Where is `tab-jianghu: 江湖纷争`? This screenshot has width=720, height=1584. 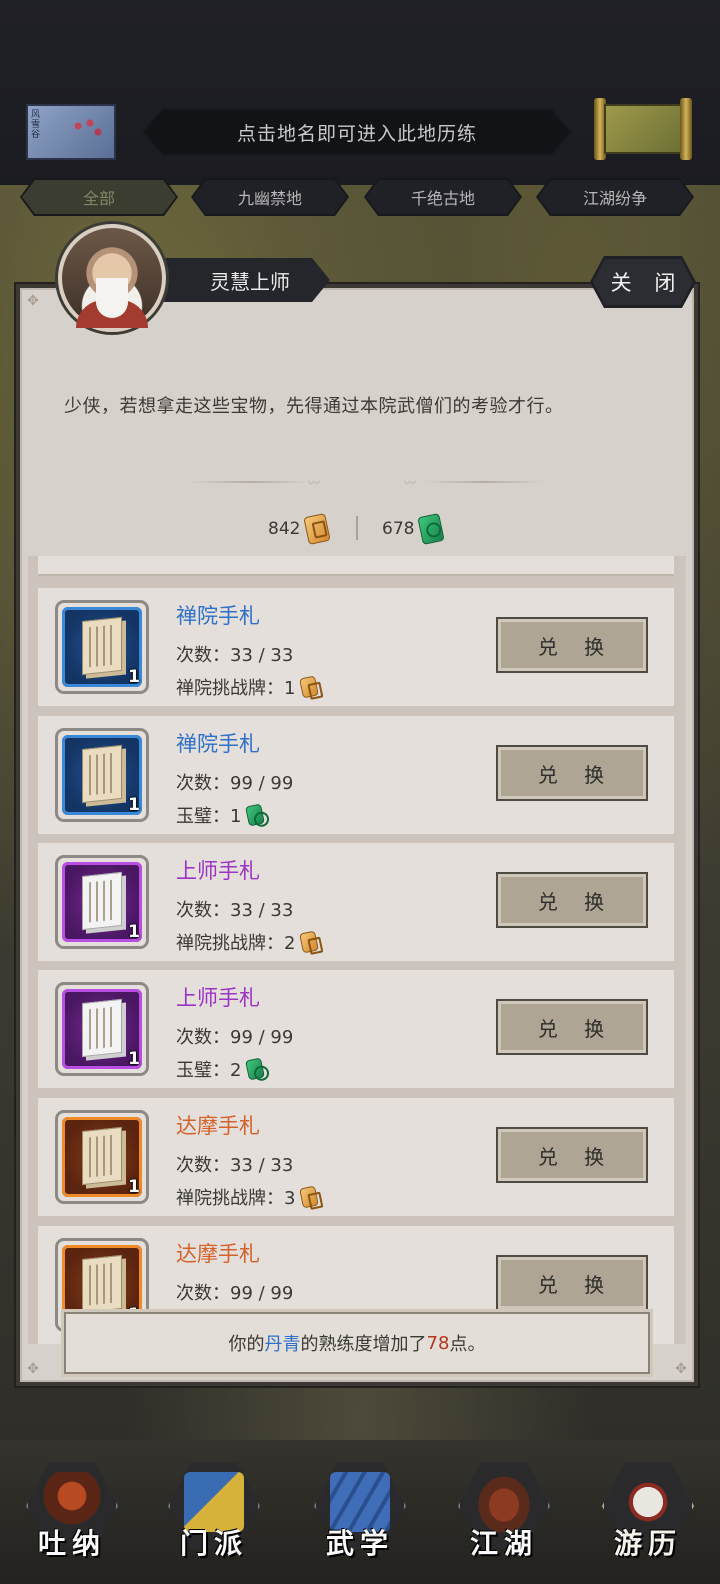 tab-jianghu: 江湖纷争 is located at coordinates (615, 197).